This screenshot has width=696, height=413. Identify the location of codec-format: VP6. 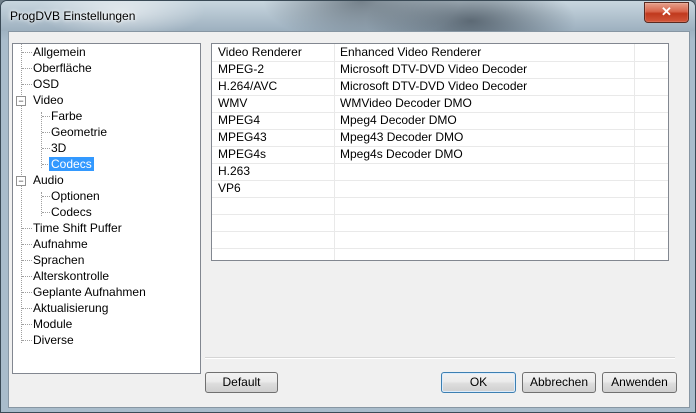
(229, 188).